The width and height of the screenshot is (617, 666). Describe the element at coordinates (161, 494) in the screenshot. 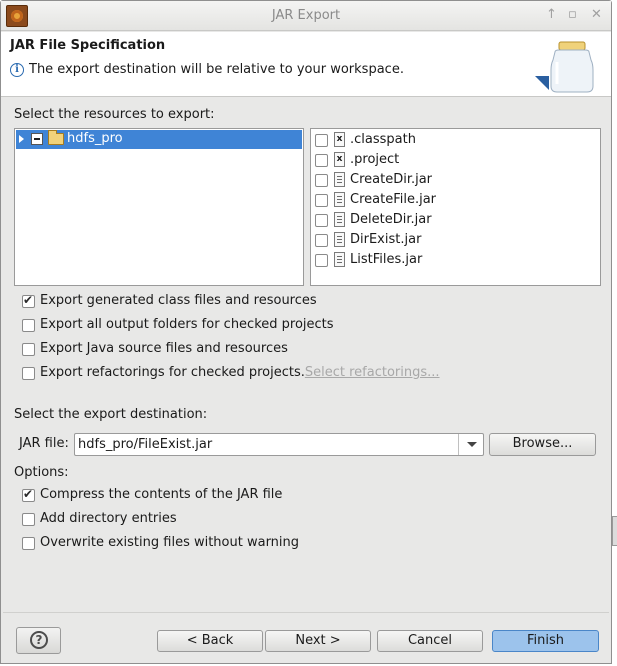

I see `option-label: Compress the contents of the JAR file` at that location.